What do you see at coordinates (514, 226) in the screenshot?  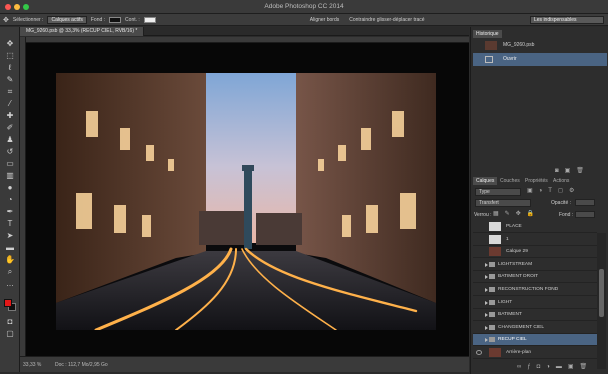 I see `layer-name: PLACE` at bounding box center [514, 226].